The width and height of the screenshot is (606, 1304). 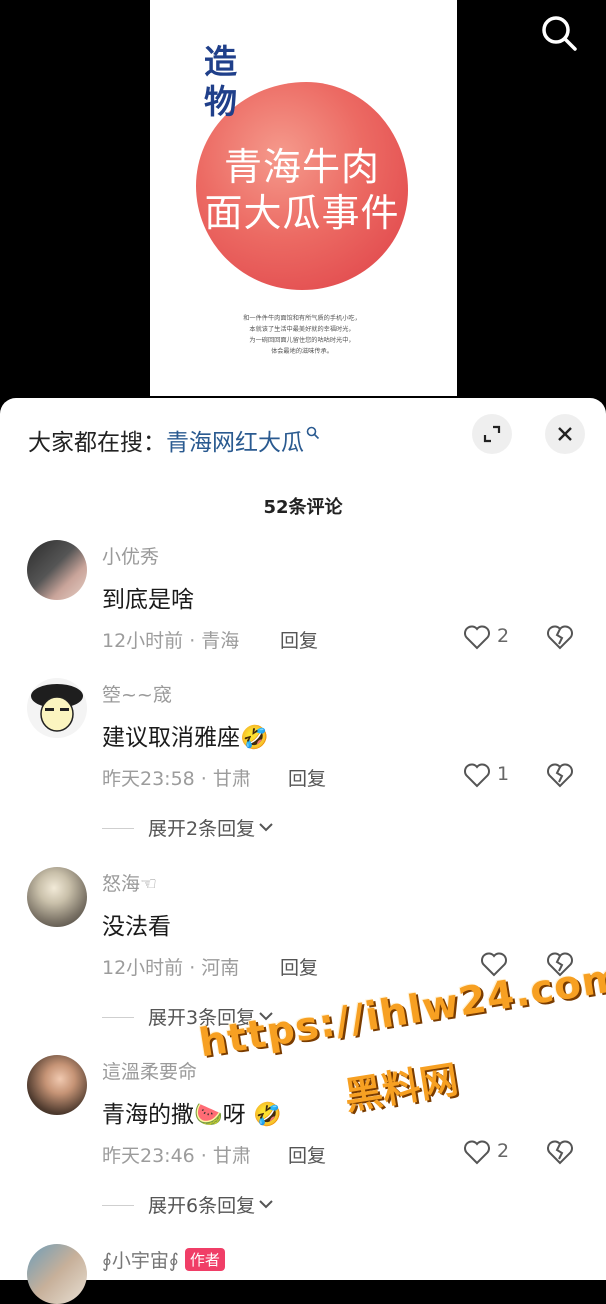 What do you see at coordinates (302, 340) in the screenshot?
I see `cover-desc-line: 为一碗回回面儿留住您的咕咕时光中，` at bounding box center [302, 340].